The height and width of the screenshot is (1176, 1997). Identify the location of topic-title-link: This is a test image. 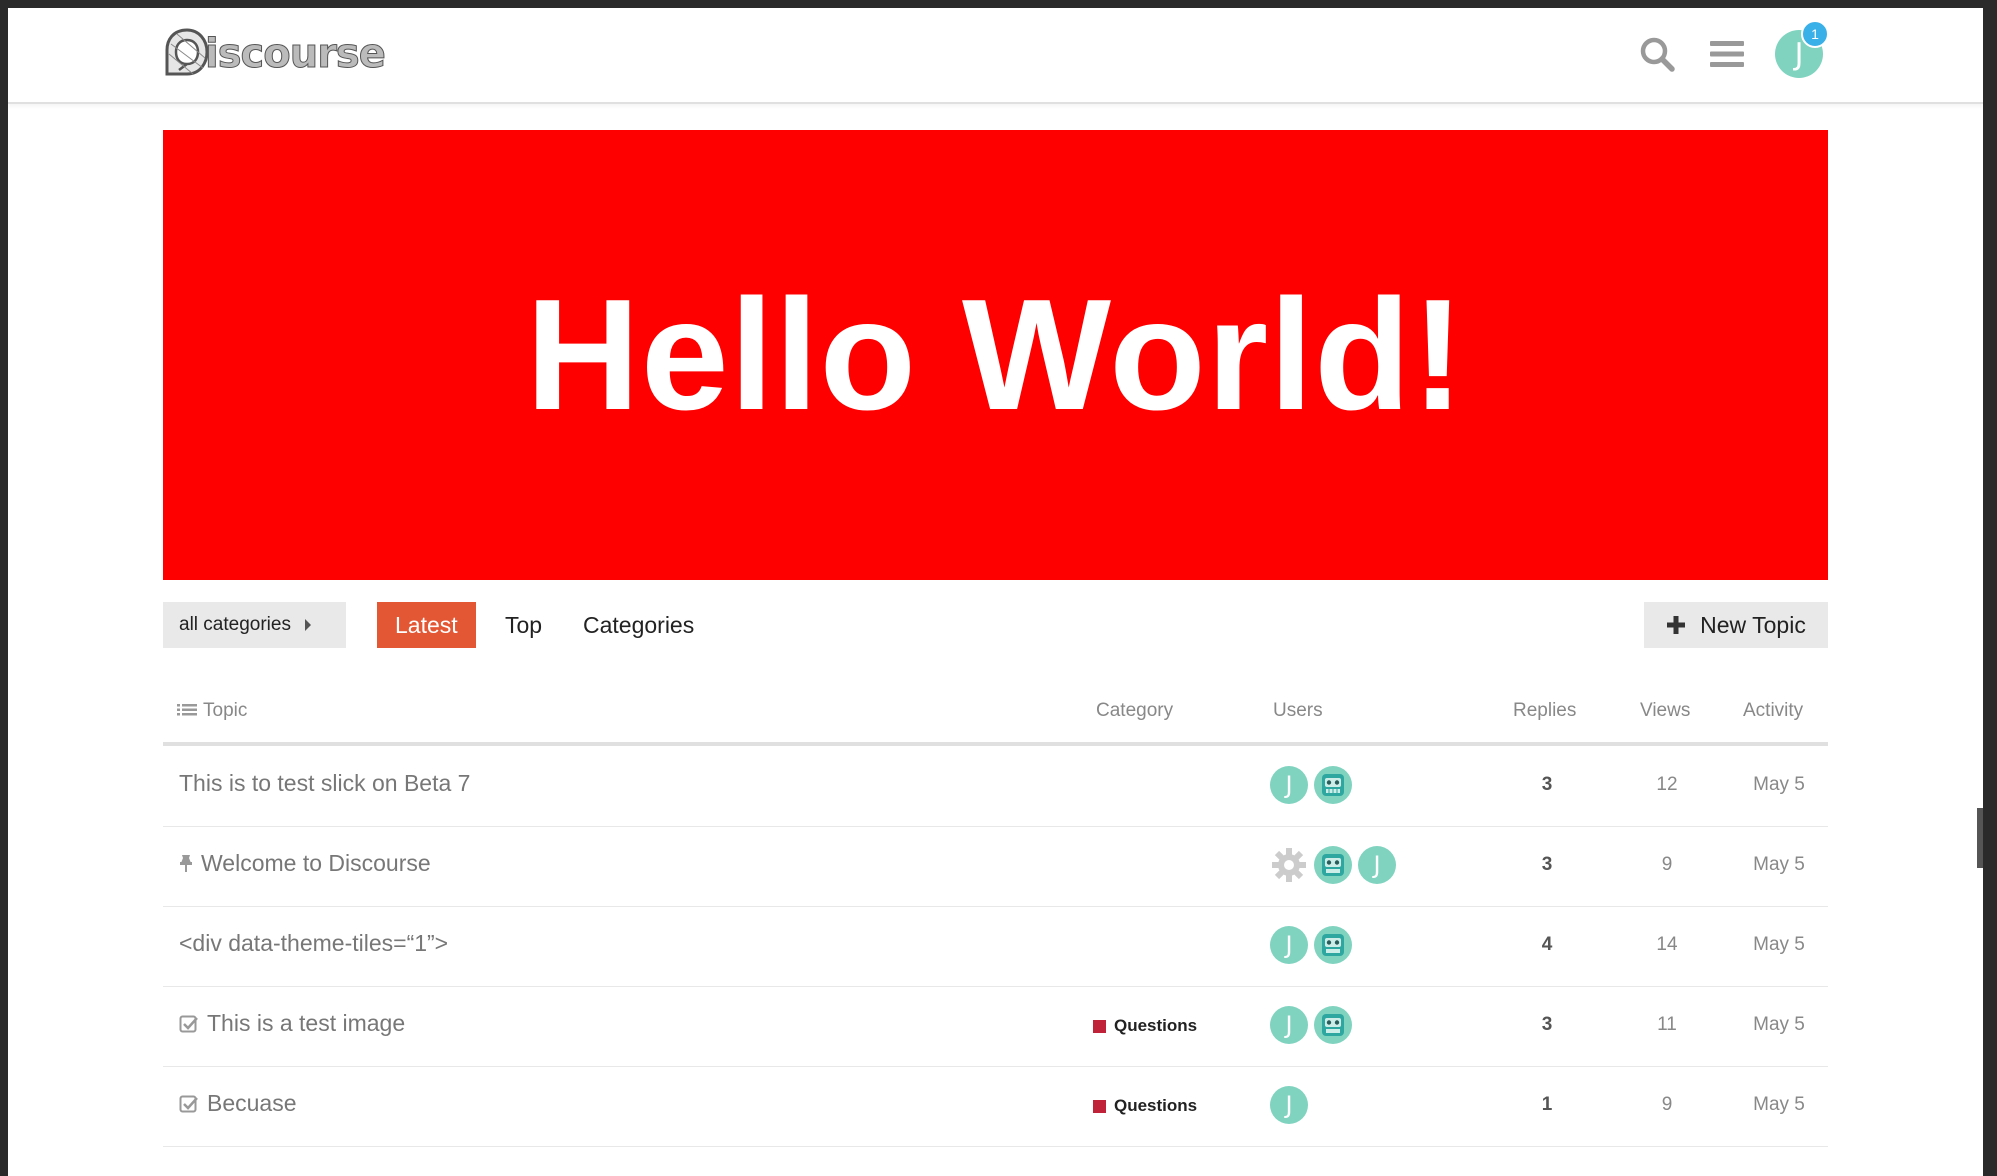
(292, 1023).